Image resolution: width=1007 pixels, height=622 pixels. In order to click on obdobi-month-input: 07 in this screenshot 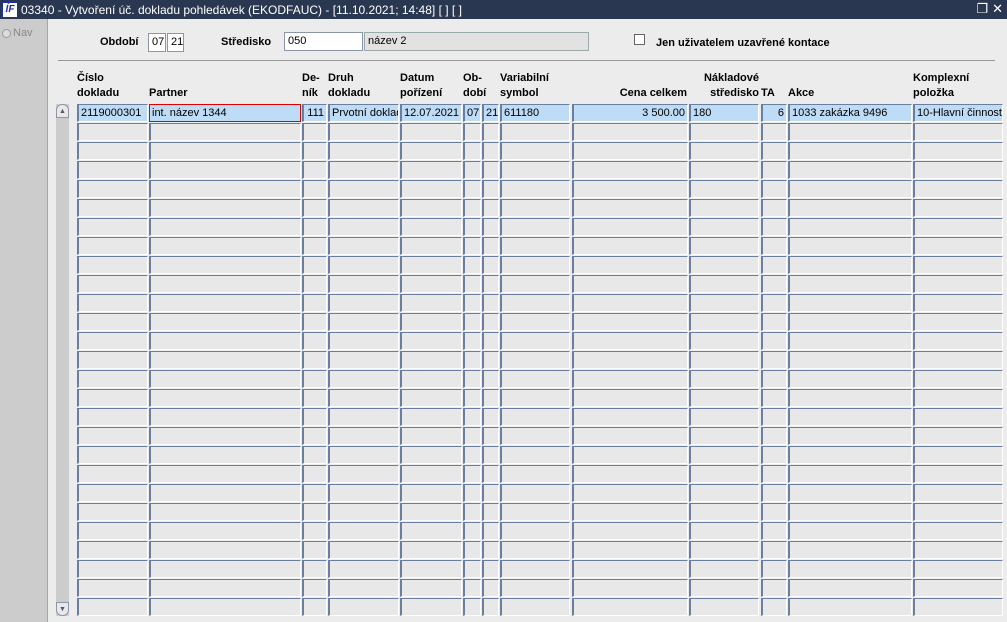, I will do `click(157, 42)`.